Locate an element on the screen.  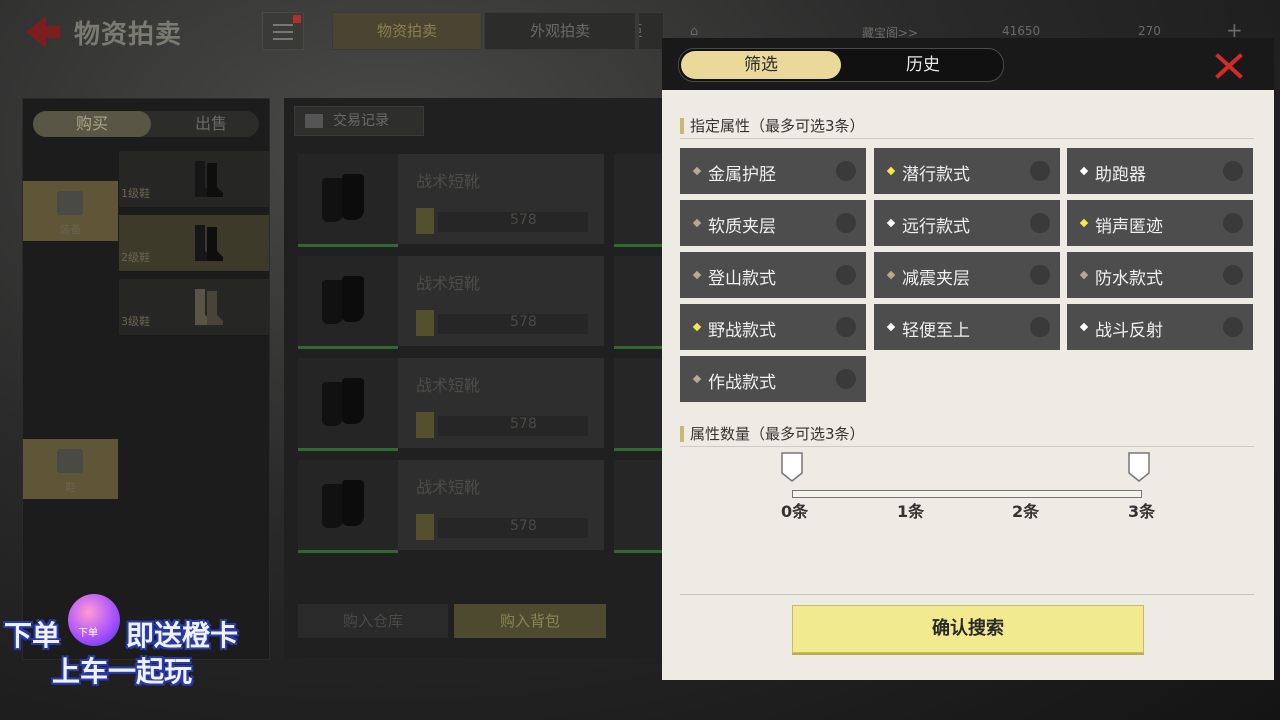
attribute-option-label: 软质夹层 is located at coordinates (742, 227).